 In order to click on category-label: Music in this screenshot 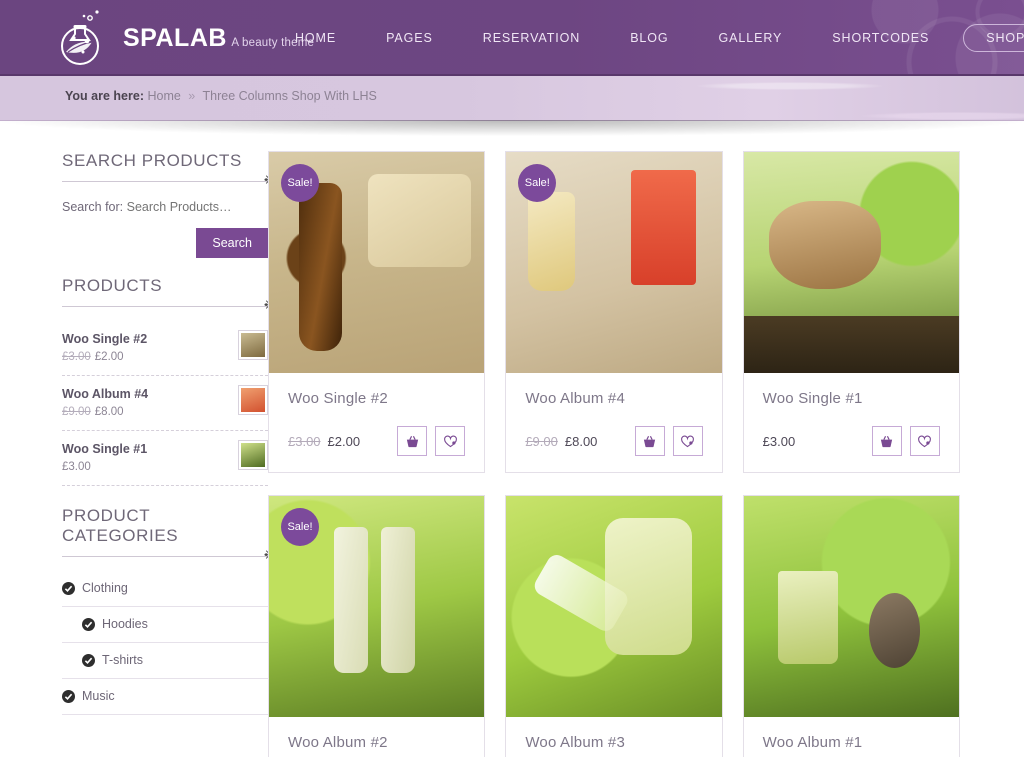, I will do `click(98, 696)`.